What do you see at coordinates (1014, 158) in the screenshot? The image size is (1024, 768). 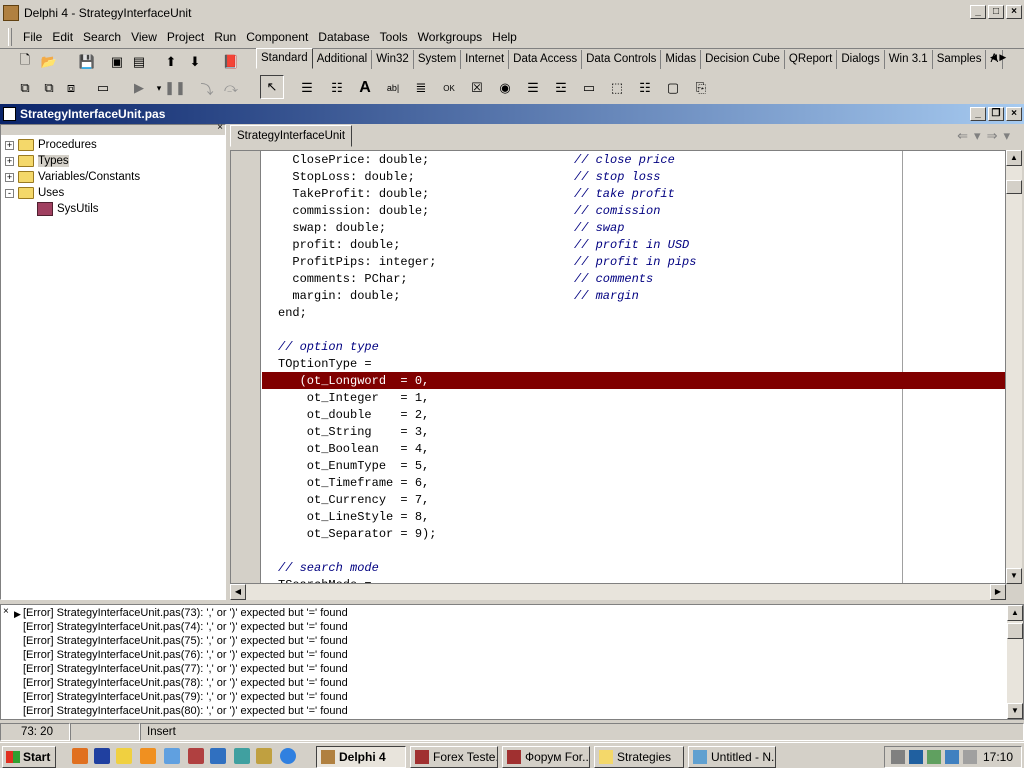 I see `scroll-up-icon: ▲` at bounding box center [1014, 158].